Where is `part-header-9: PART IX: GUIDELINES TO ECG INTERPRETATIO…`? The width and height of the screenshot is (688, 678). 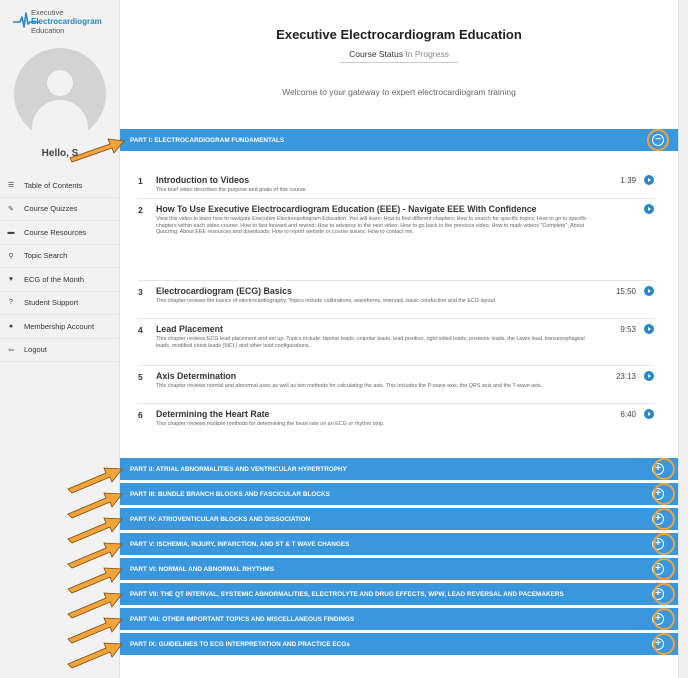 part-header-9: PART IX: GUIDELINES TO ECG INTERPRETATIO… is located at coordinates (399, 644).